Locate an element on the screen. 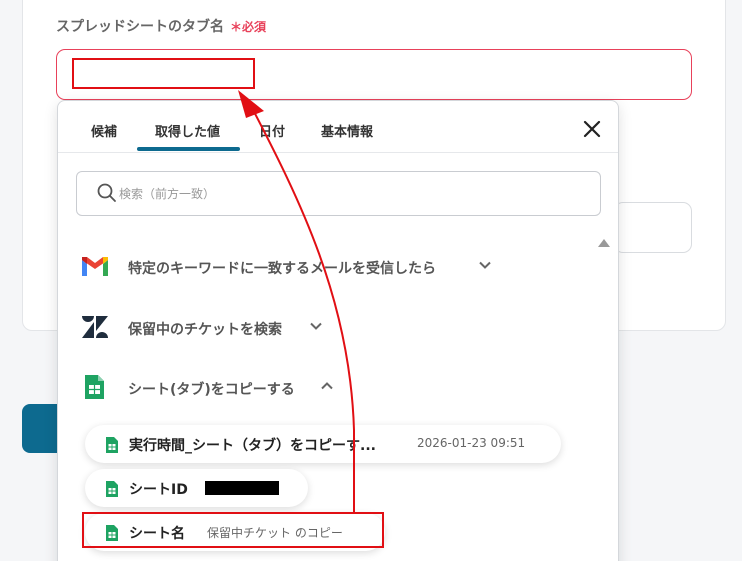 This screenshot has width=742, height=561. tab-candidates: 候補 is located at coordinates (104, 130).